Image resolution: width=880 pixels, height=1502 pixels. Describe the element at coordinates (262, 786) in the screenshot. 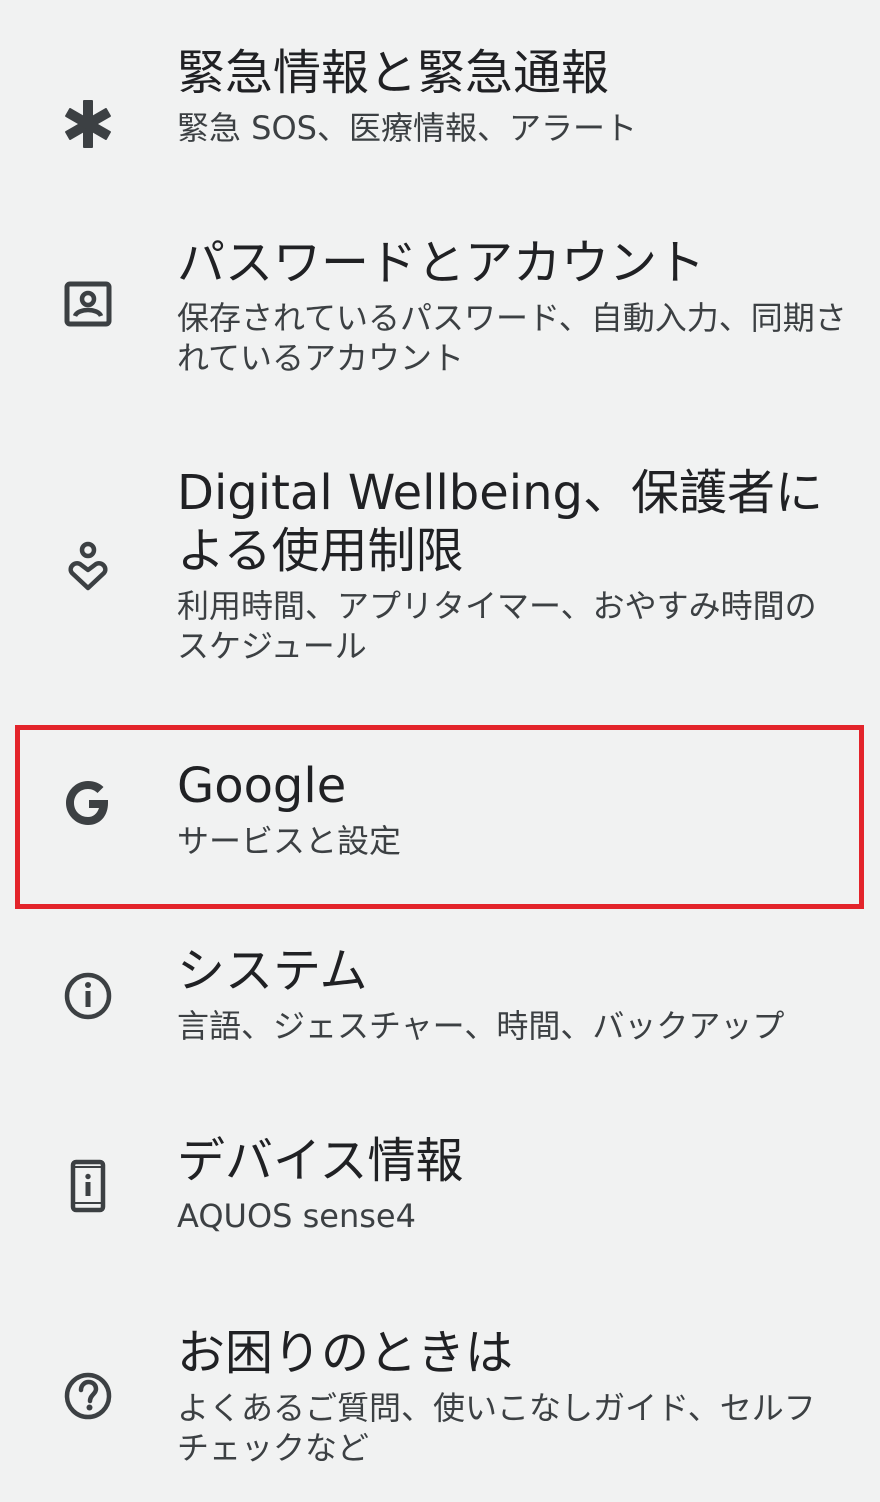

I see `item-title: Google` at that location.